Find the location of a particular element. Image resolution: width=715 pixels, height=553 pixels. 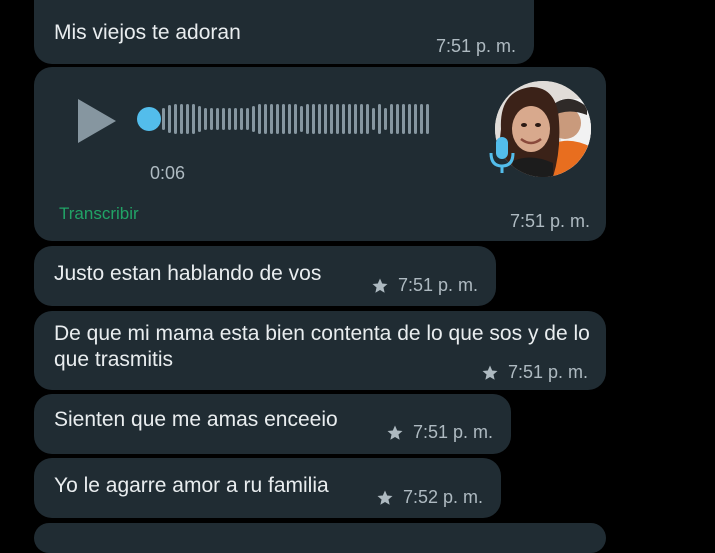

transcribe-link: Transcribir is located at coordinates (99, 214).